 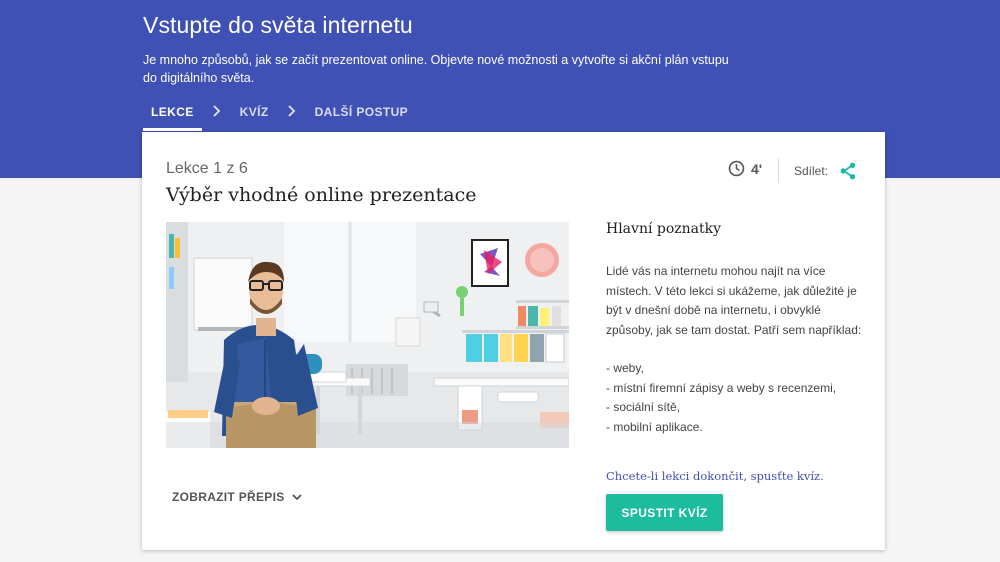 I want to click on course-steps-nav: LEKCE KVÍZ DALŠÍ POSTUP, so click(x=279, y=115).